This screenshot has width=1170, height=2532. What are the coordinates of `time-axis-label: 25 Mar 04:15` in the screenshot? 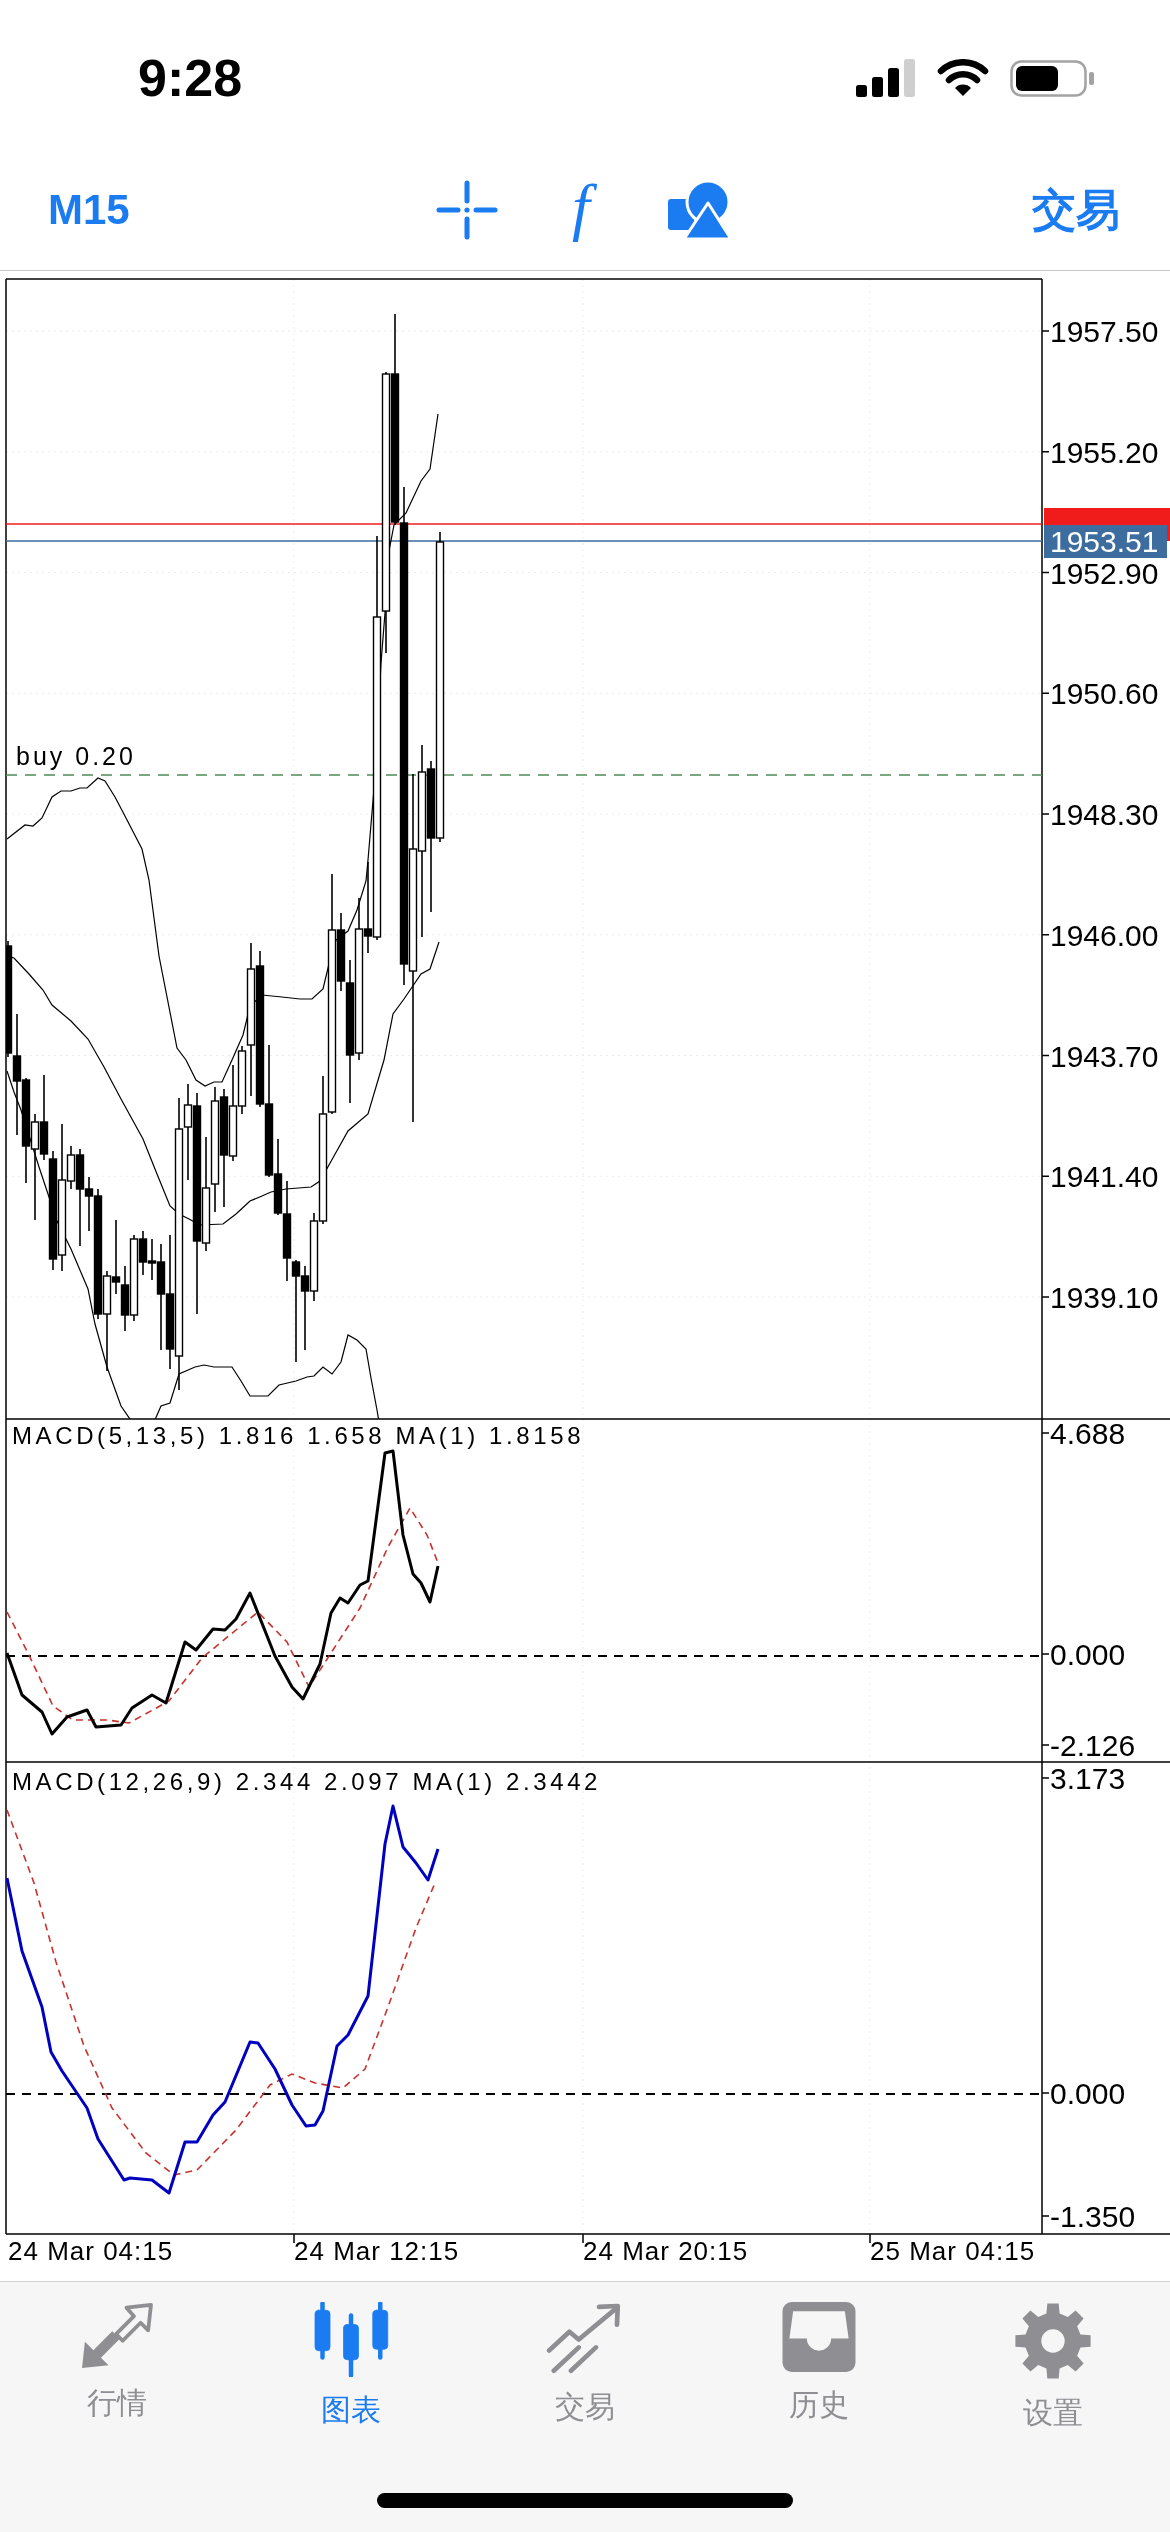 It's located at (953, 2251).